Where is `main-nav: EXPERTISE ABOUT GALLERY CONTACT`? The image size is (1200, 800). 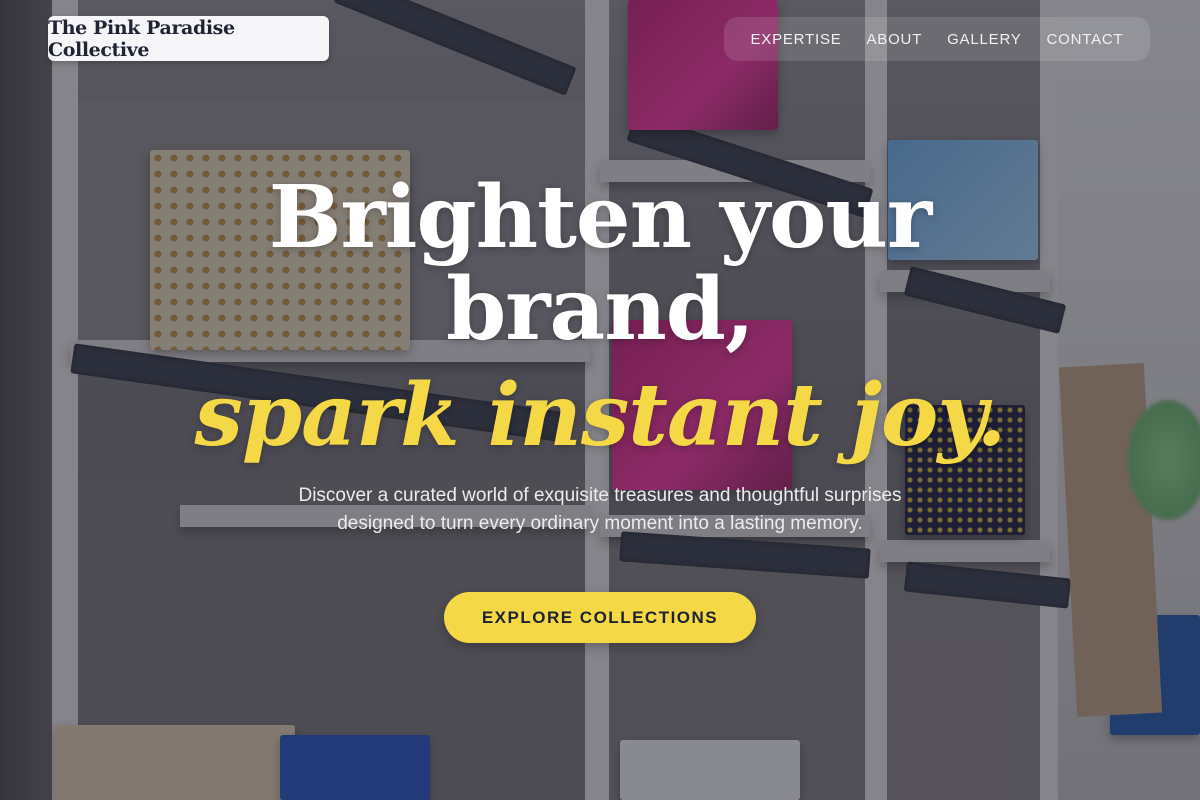 main-nav: EXPERTISE ABOUT GALLERY CONTACT is located at coordinates (937, 39).